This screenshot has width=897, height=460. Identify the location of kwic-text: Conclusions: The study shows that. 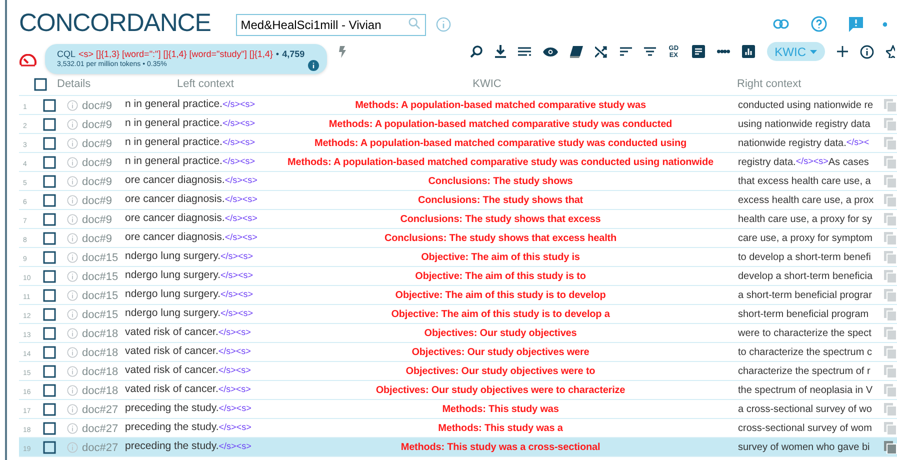
(501, 201).